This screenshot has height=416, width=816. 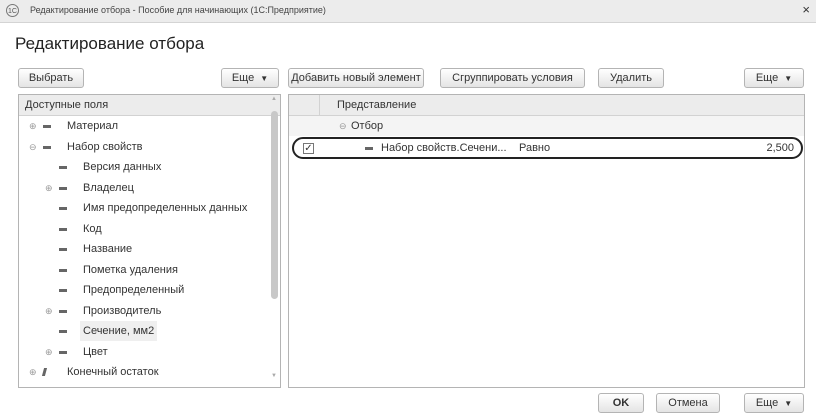 I want to click on tree-item: Предопределенный, so click(x=144, y=290).